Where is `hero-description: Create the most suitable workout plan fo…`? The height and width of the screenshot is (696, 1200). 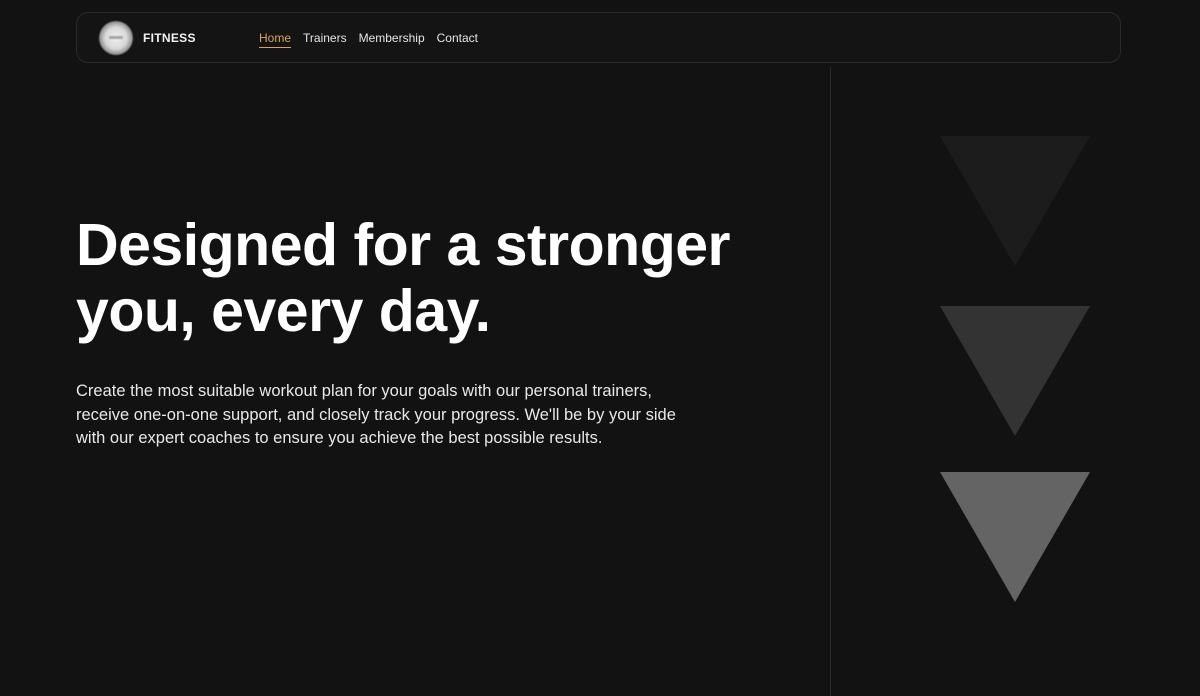
hero-description: Create the most suitable workout plan fo… is located at coordinates (376, 414).